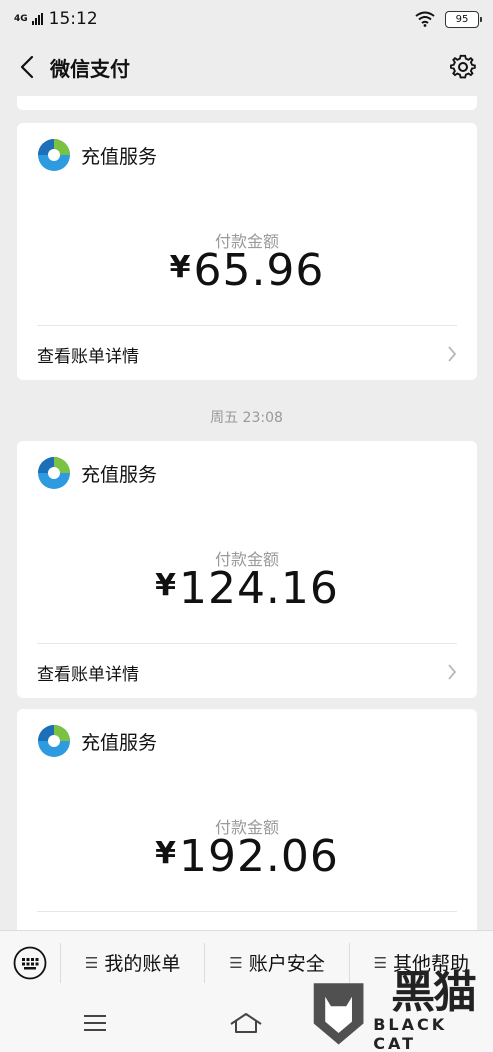  What do you see at coordinates (259, 270) in the screenshot?
I see `amount-number: 65.96` at bounding box center [259, 270].